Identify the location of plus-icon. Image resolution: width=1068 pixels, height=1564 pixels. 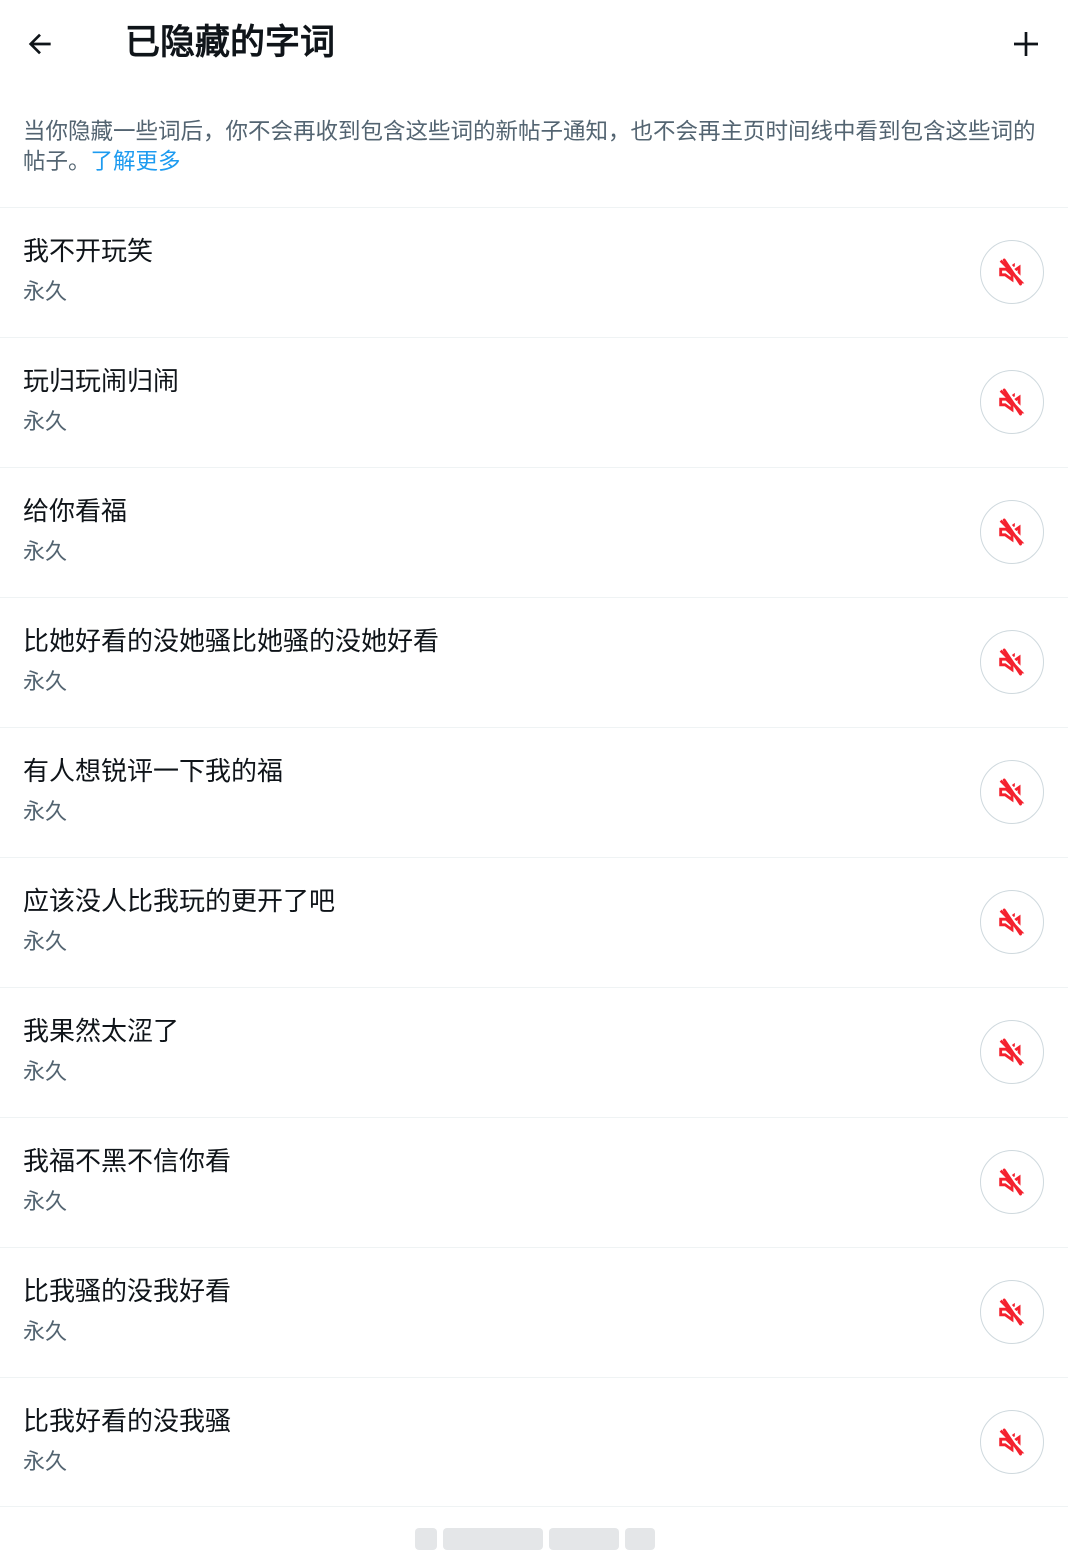
(1026, 44).